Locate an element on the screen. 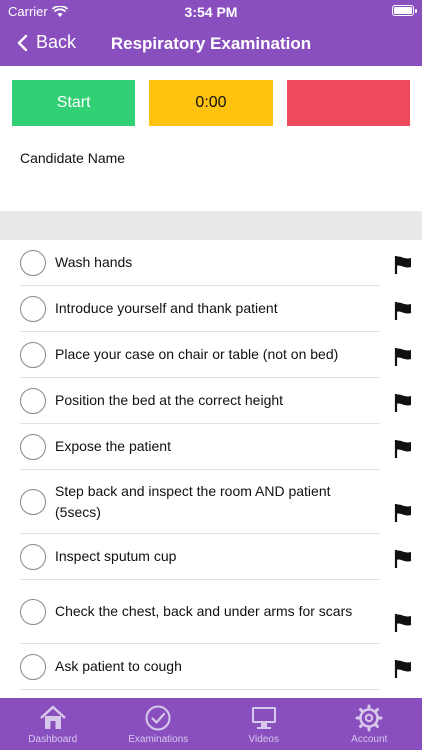  tab-videos: Videos is located at coordinates (264, 724).